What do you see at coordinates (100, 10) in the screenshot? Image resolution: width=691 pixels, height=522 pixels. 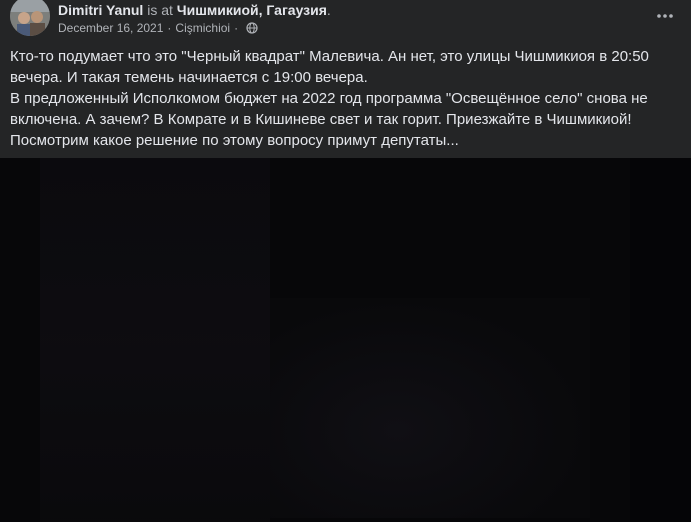 I see `author-name: Dimitri Yanul` at bounding box center [100, 10].